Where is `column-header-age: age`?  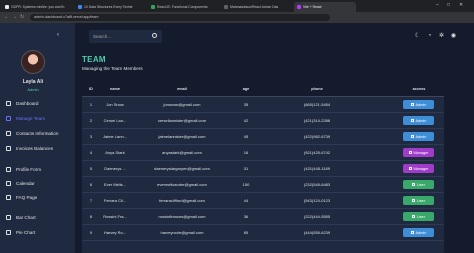 column-header-age: age is located at coordinates (246, 89).